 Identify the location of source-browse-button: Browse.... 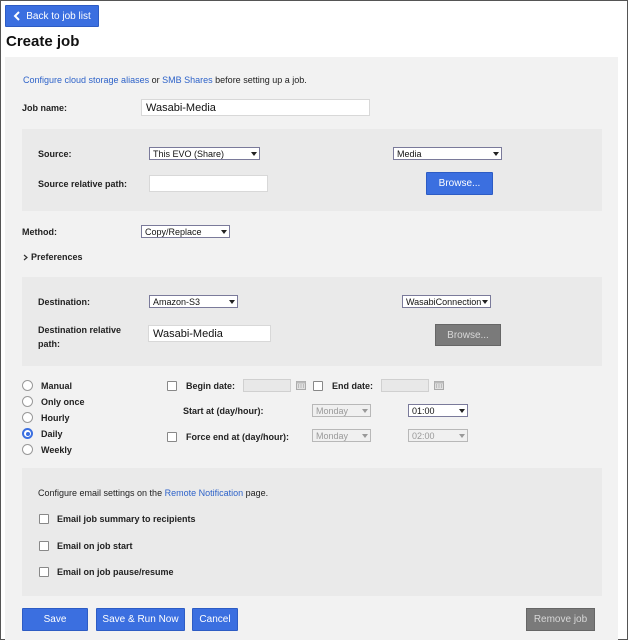
(459, 183).